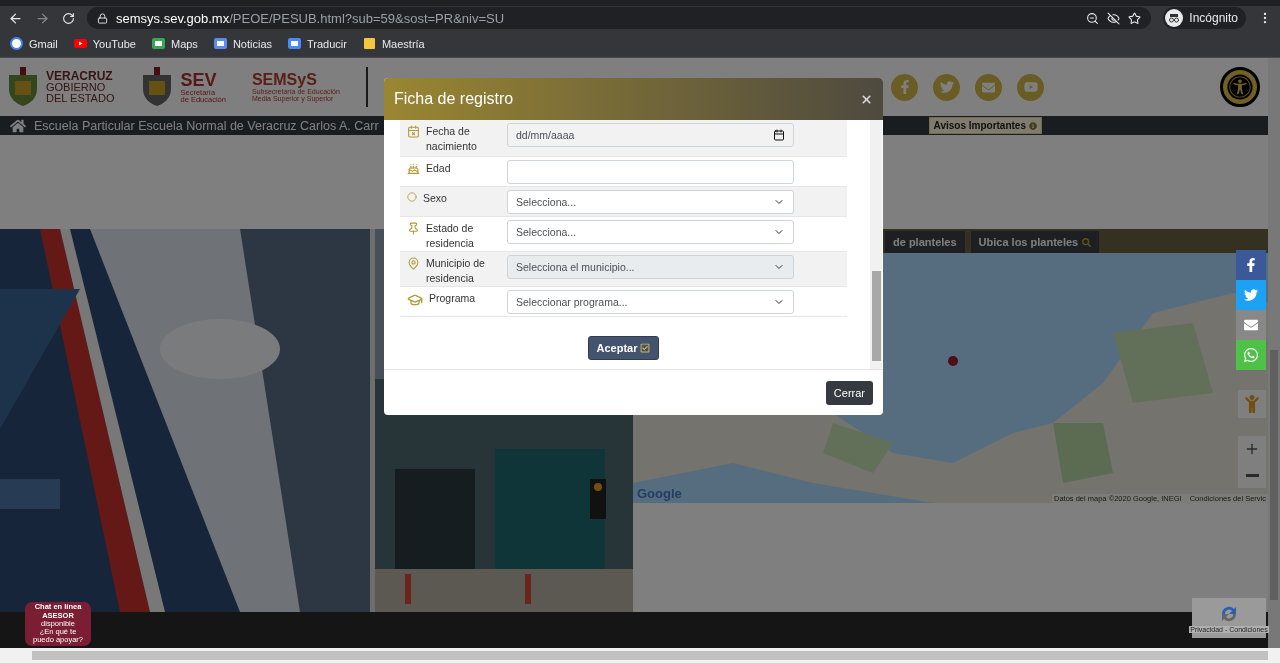 The width and height of the screenshot is (1280, 663). I want to click on phone-bubble-icon, so click(1251, 355).